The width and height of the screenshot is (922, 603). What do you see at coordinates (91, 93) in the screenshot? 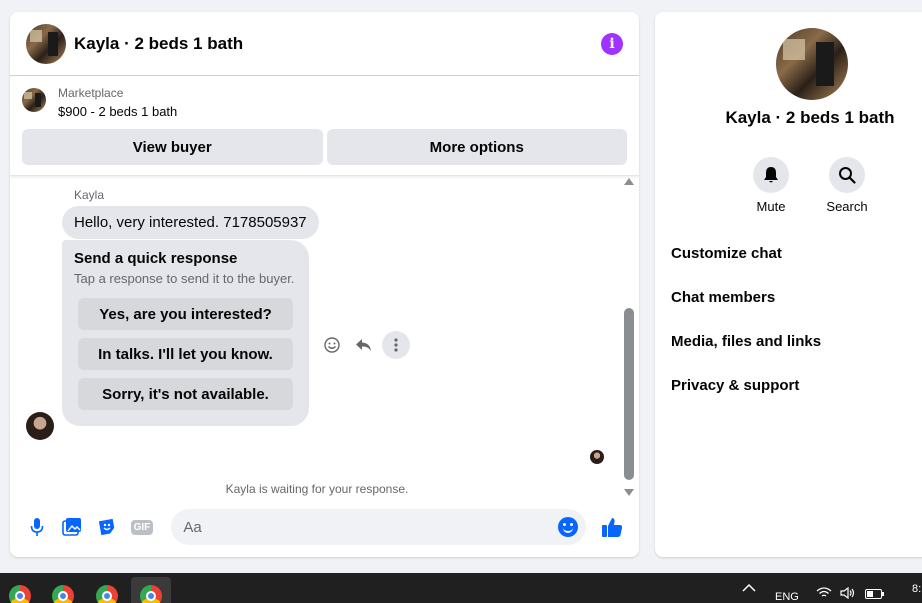
I see `marketplace-label: Marketplace` at bounding box center [91, 93].